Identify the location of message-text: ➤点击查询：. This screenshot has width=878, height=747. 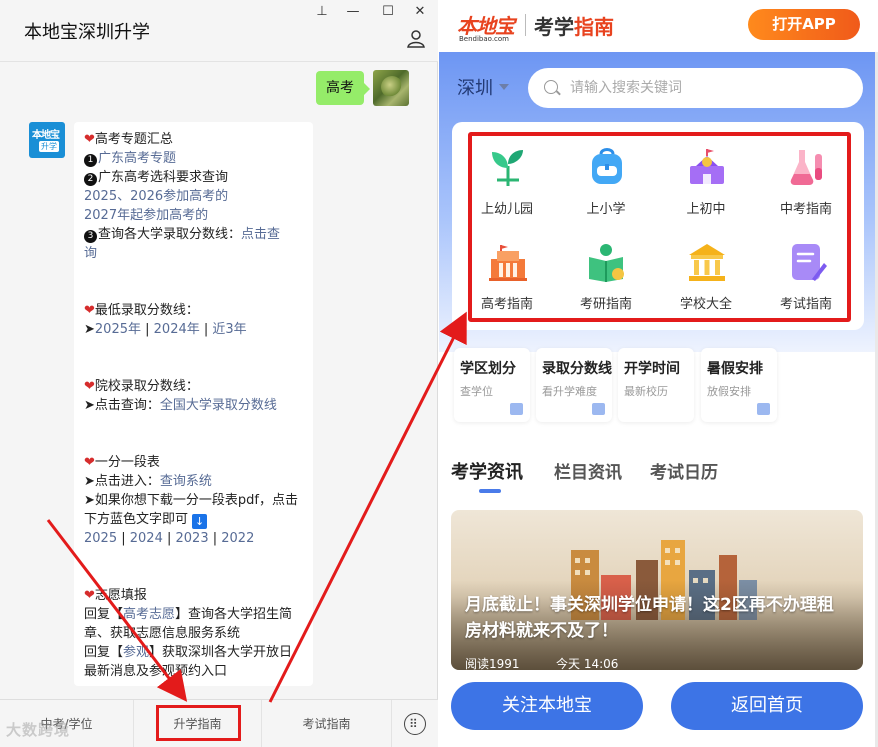
(122, 405).